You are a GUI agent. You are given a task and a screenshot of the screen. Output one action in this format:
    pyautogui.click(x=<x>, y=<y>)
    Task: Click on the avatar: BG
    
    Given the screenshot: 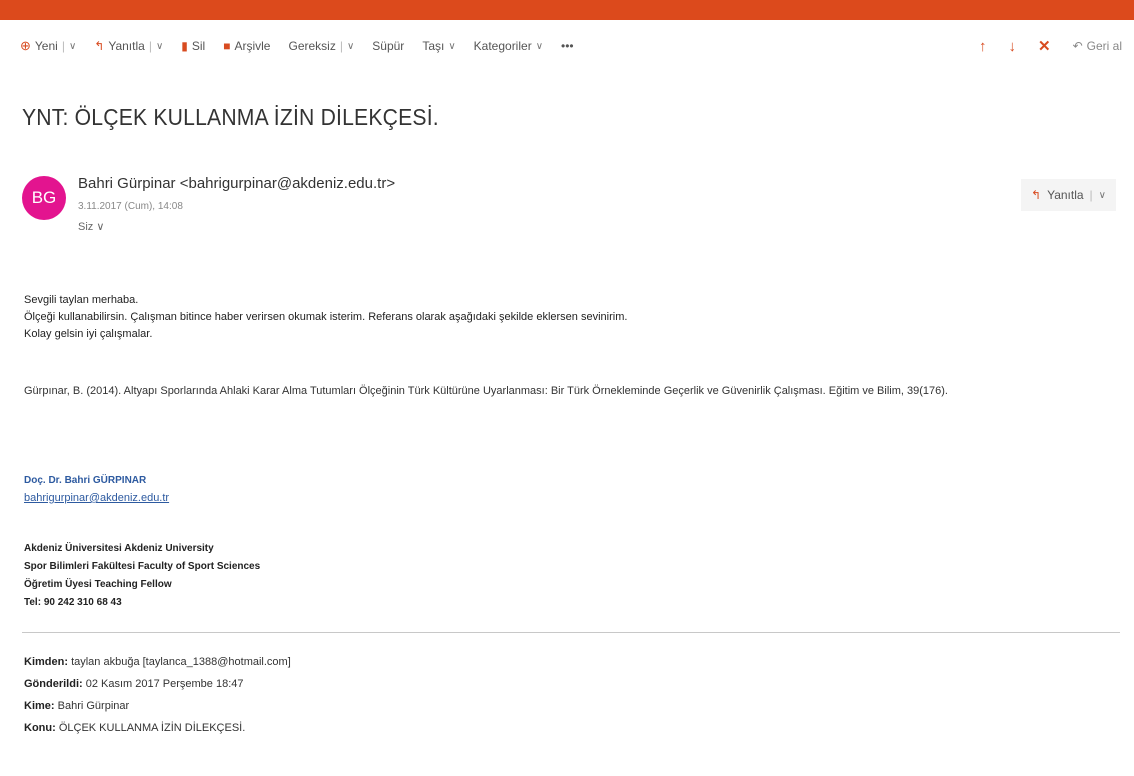 What is the action you would take?
    pyautogui.click(x=44, y=198)
    